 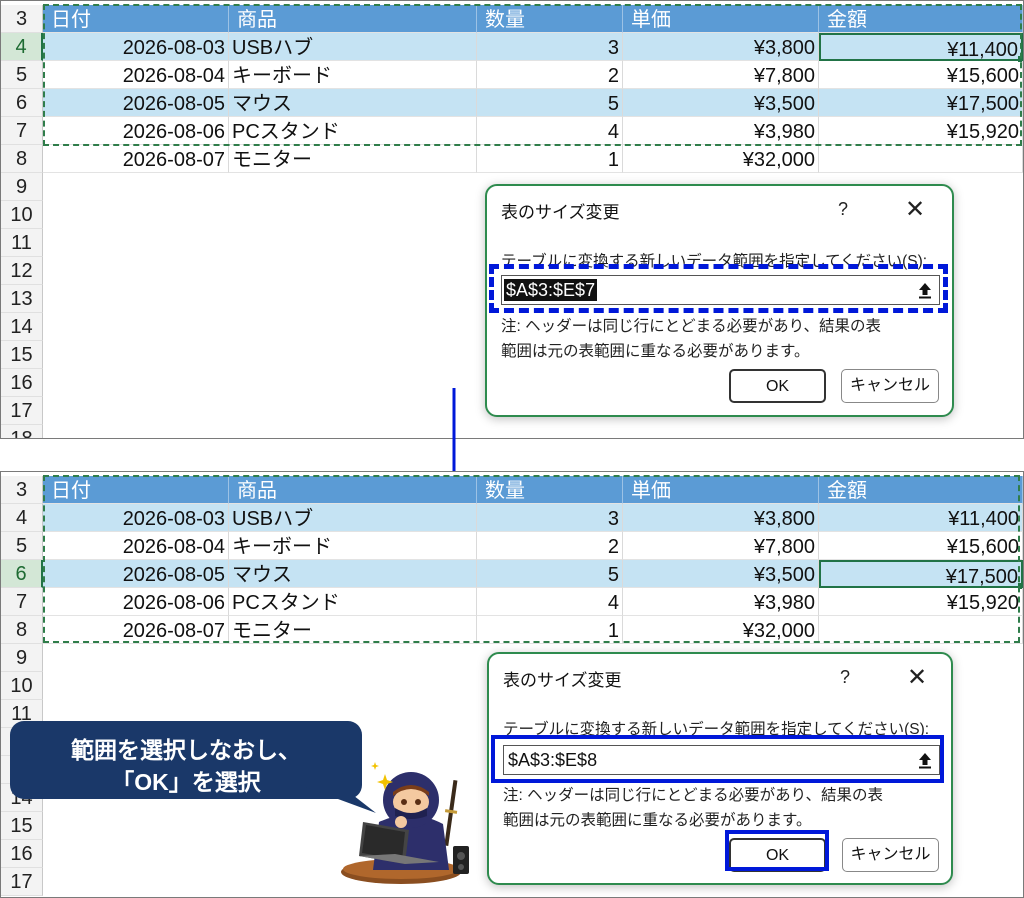 What do you see at coordinates (718, 288) in the screenshot?
I see `range-input-highlight` at bounding box center [718, 288].